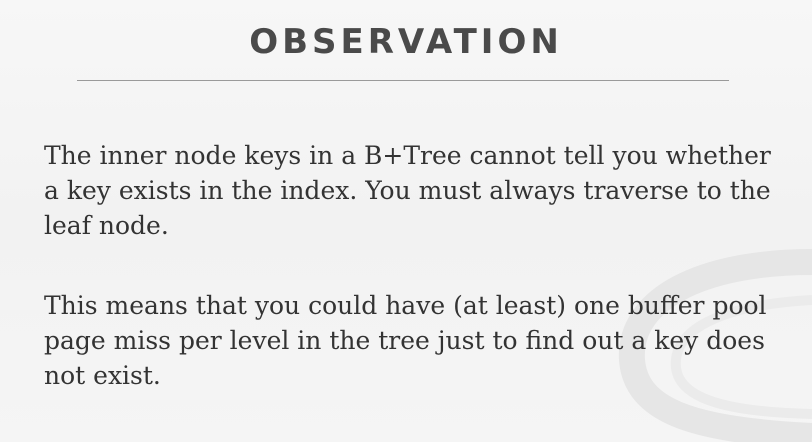  I want to click on slide-title: OBSERVATION, so click(406, 42).